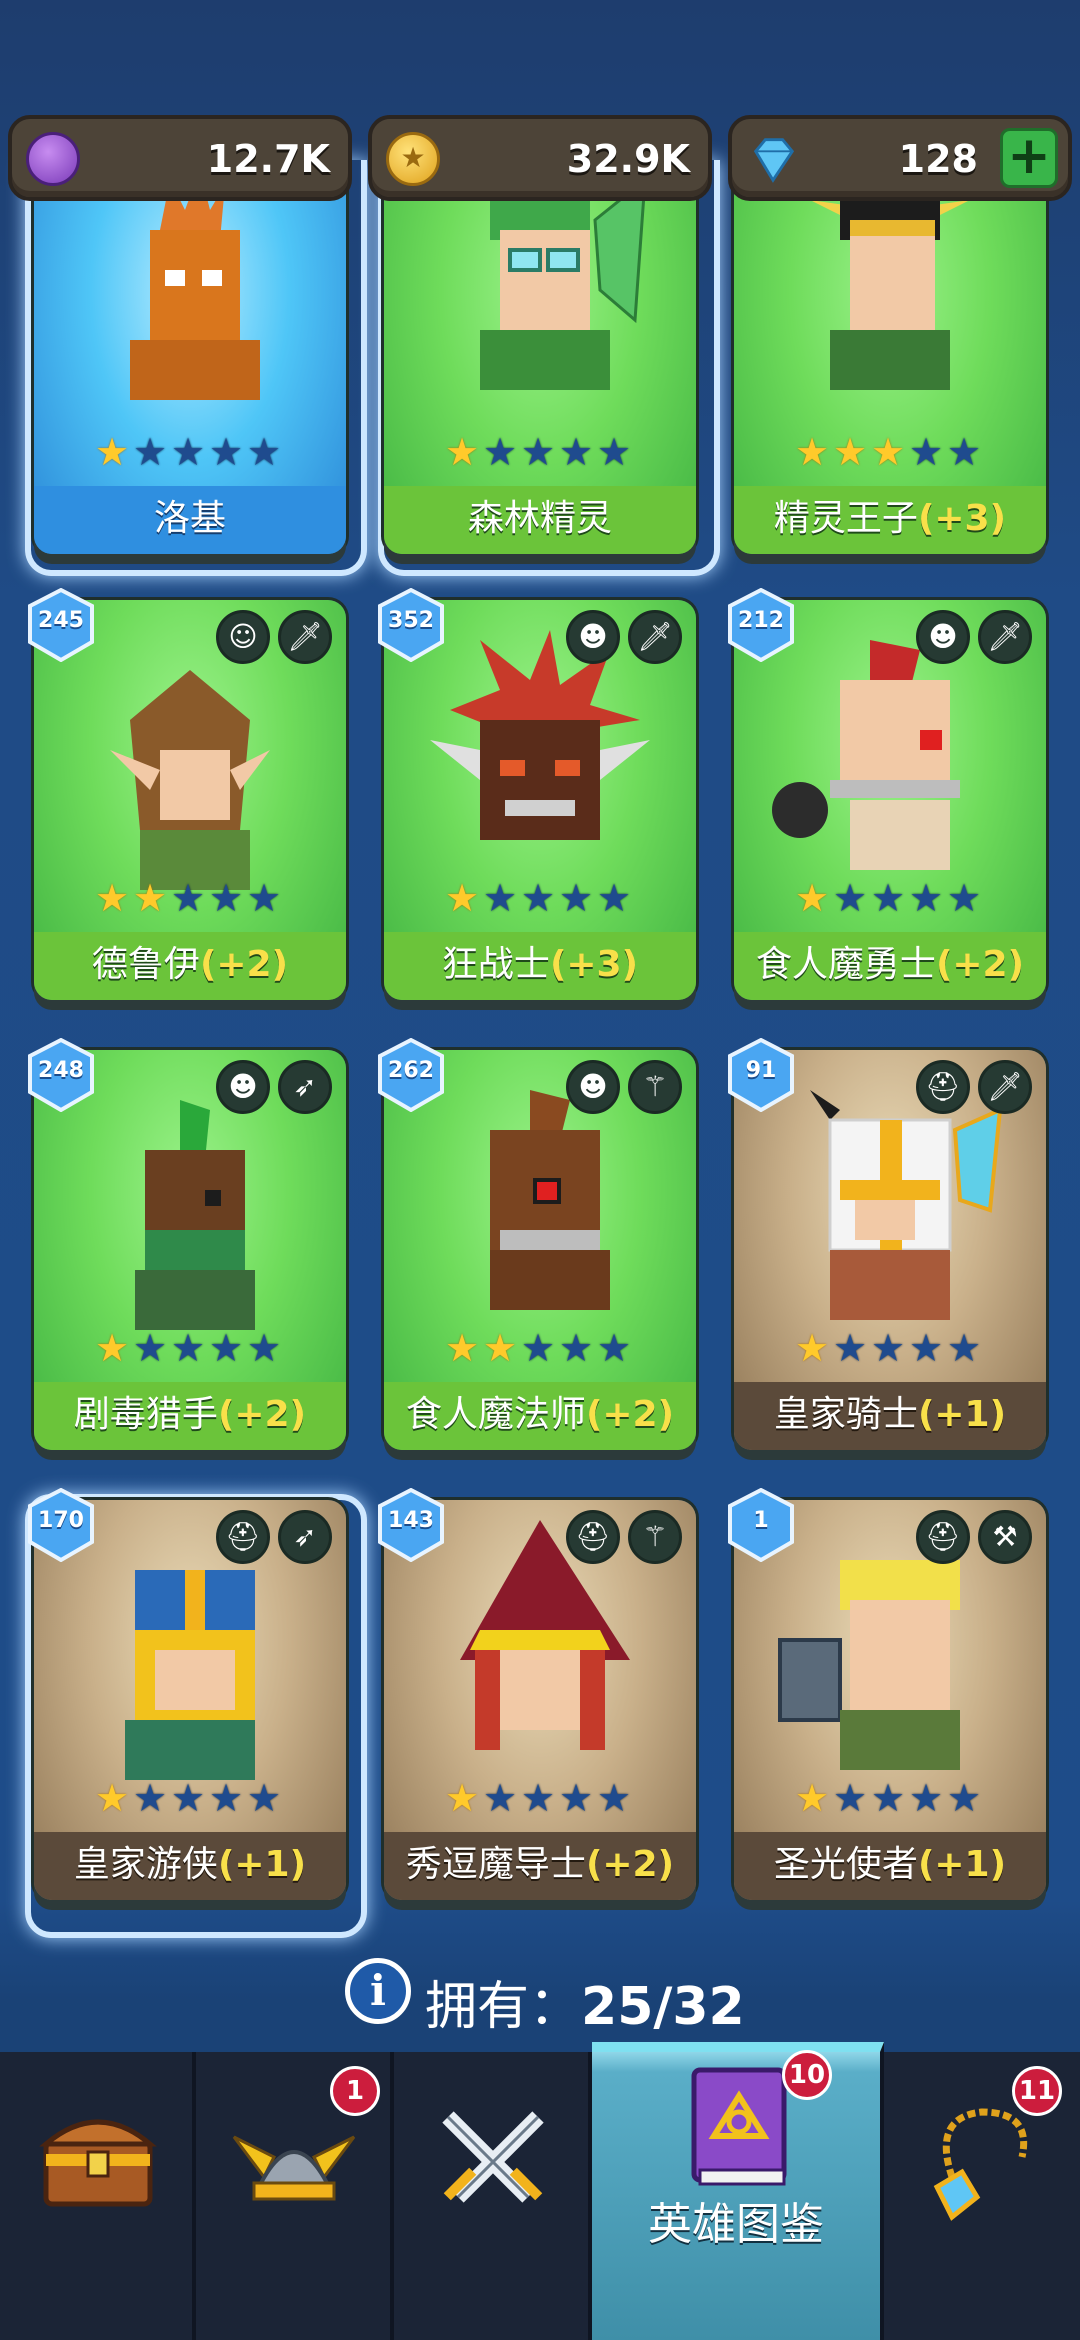  I want to click on crossed-swords-icon, so click(493, 2157).